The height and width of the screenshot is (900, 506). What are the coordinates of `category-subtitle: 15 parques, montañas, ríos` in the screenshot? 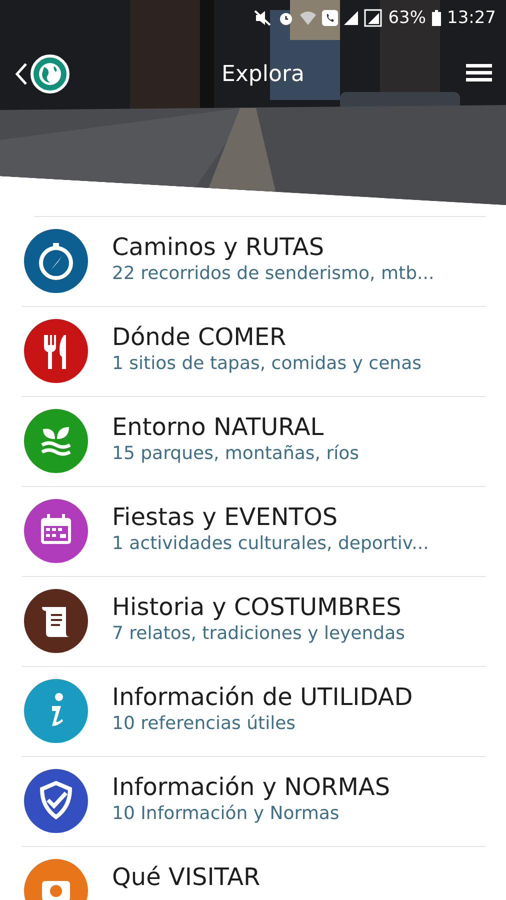 It's located at (235, 453).